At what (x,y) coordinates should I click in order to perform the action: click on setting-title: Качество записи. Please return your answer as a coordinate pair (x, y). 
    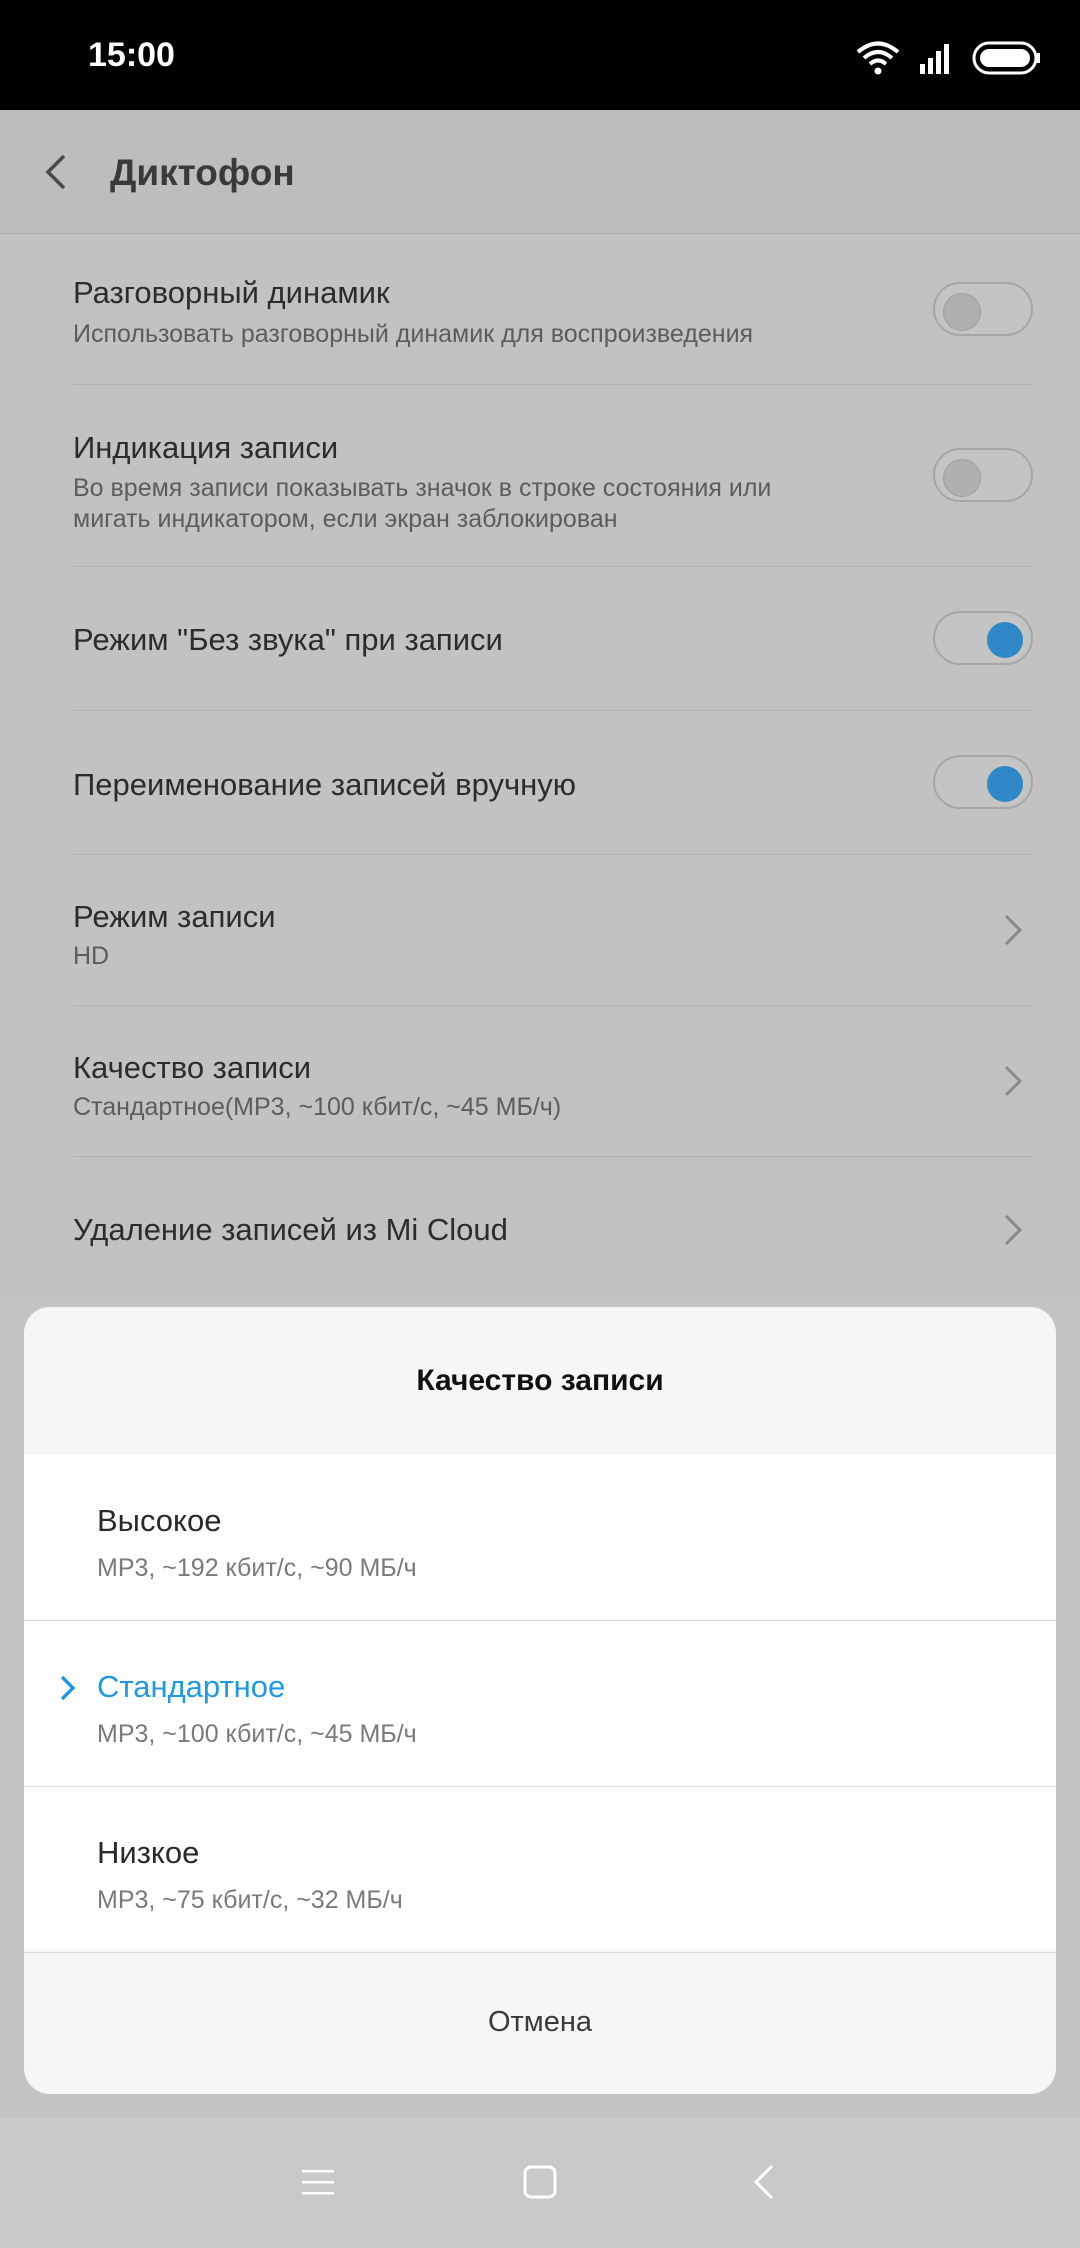
    Looking at the image, I should click on (192, 1067).